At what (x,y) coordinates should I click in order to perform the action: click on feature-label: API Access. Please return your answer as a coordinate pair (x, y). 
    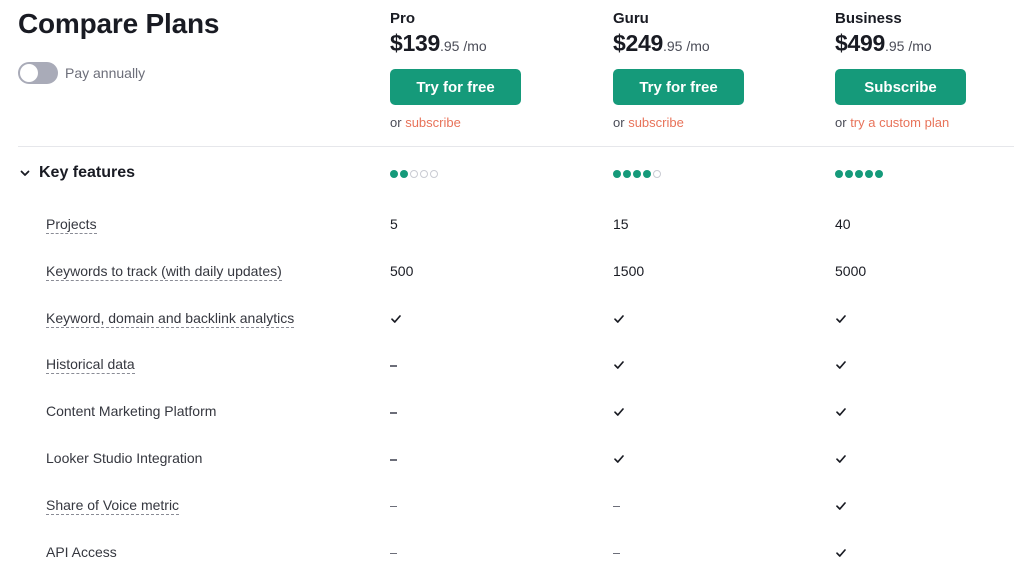
    Looking at the image, I should click on (81, 551).